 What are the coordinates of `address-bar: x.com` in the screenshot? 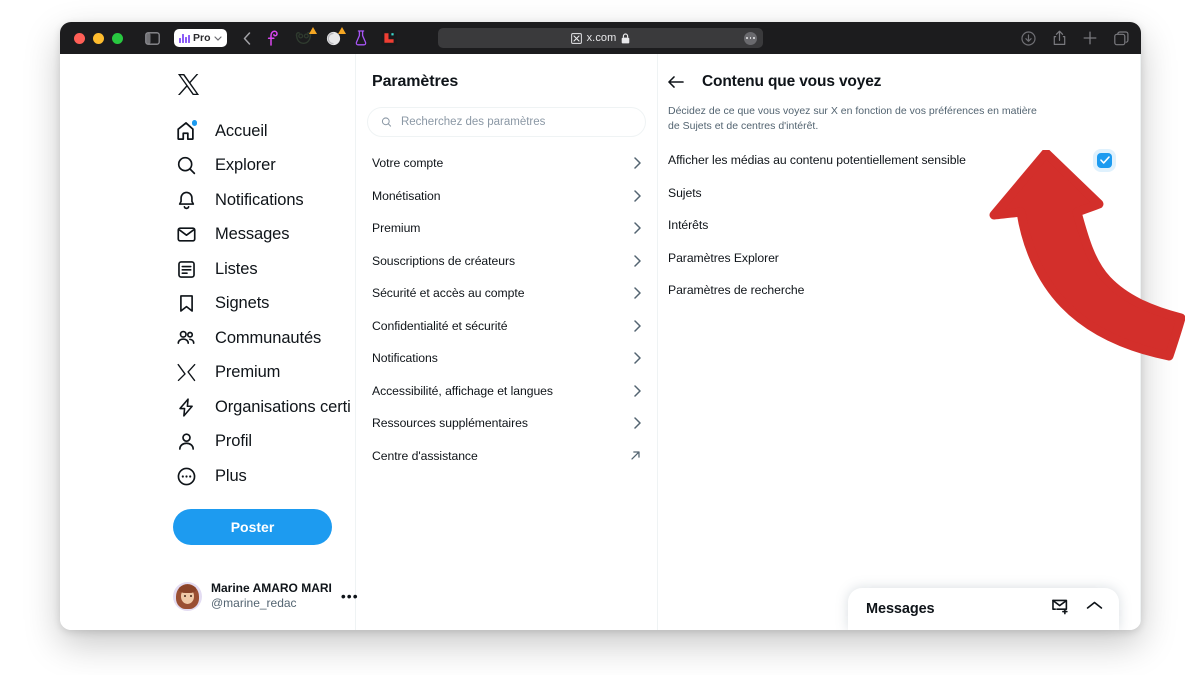 It's located at (600, 38).